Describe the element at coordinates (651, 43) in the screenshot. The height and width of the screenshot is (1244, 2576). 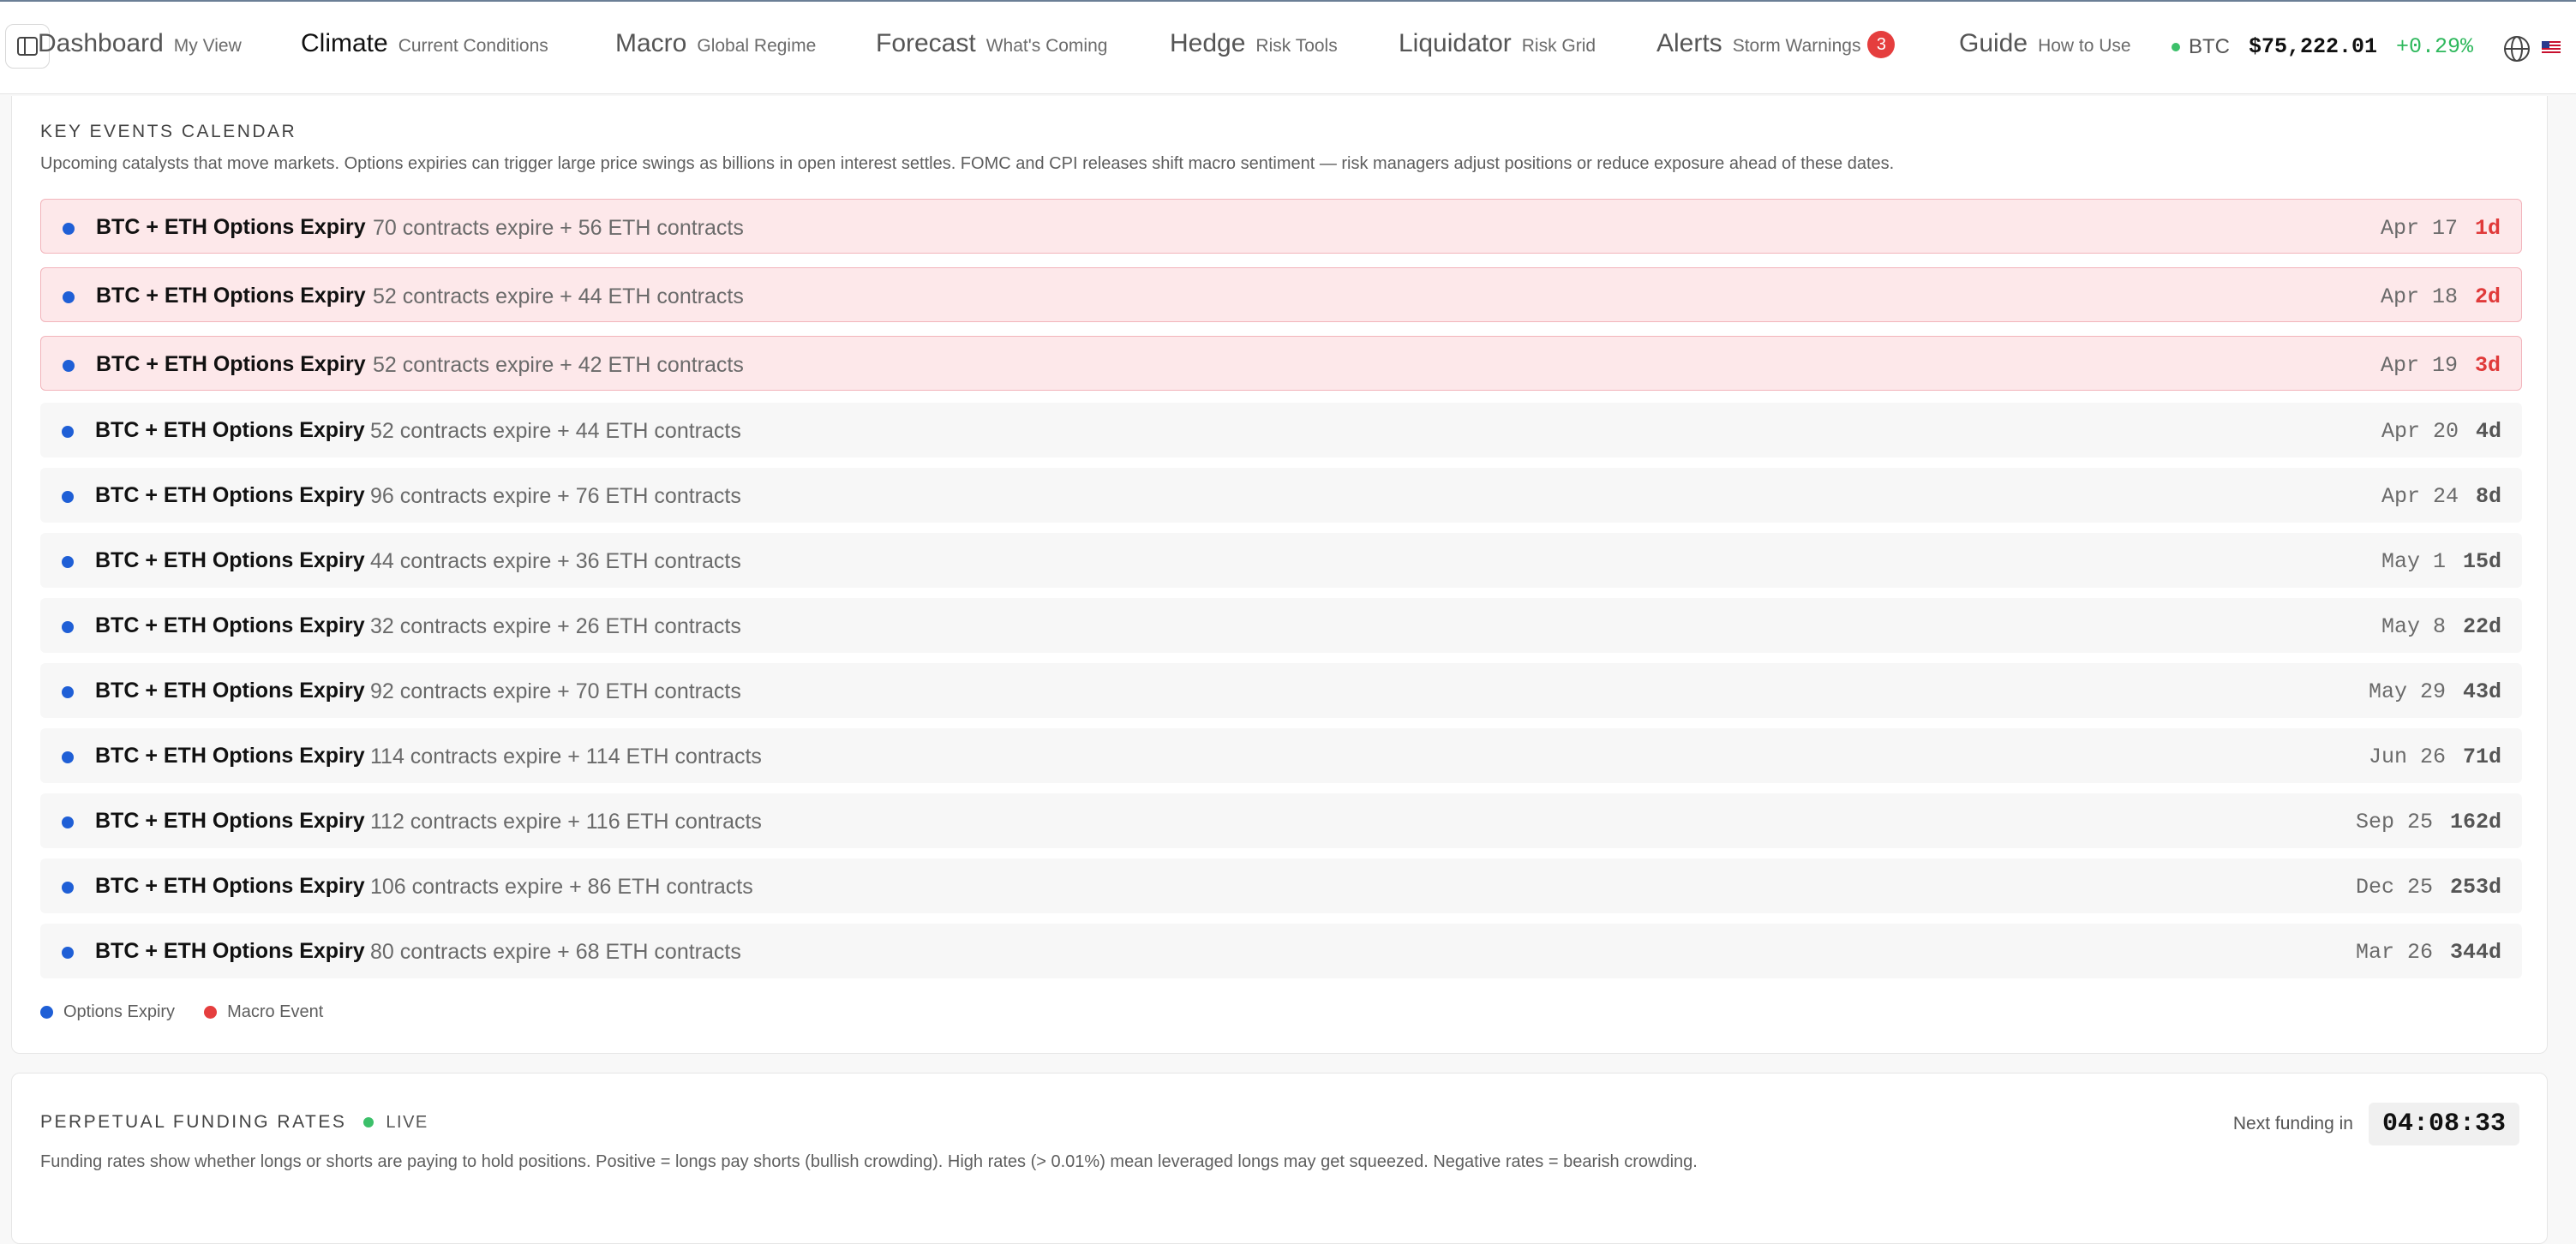
I see `nav-label: Macro` at that location.